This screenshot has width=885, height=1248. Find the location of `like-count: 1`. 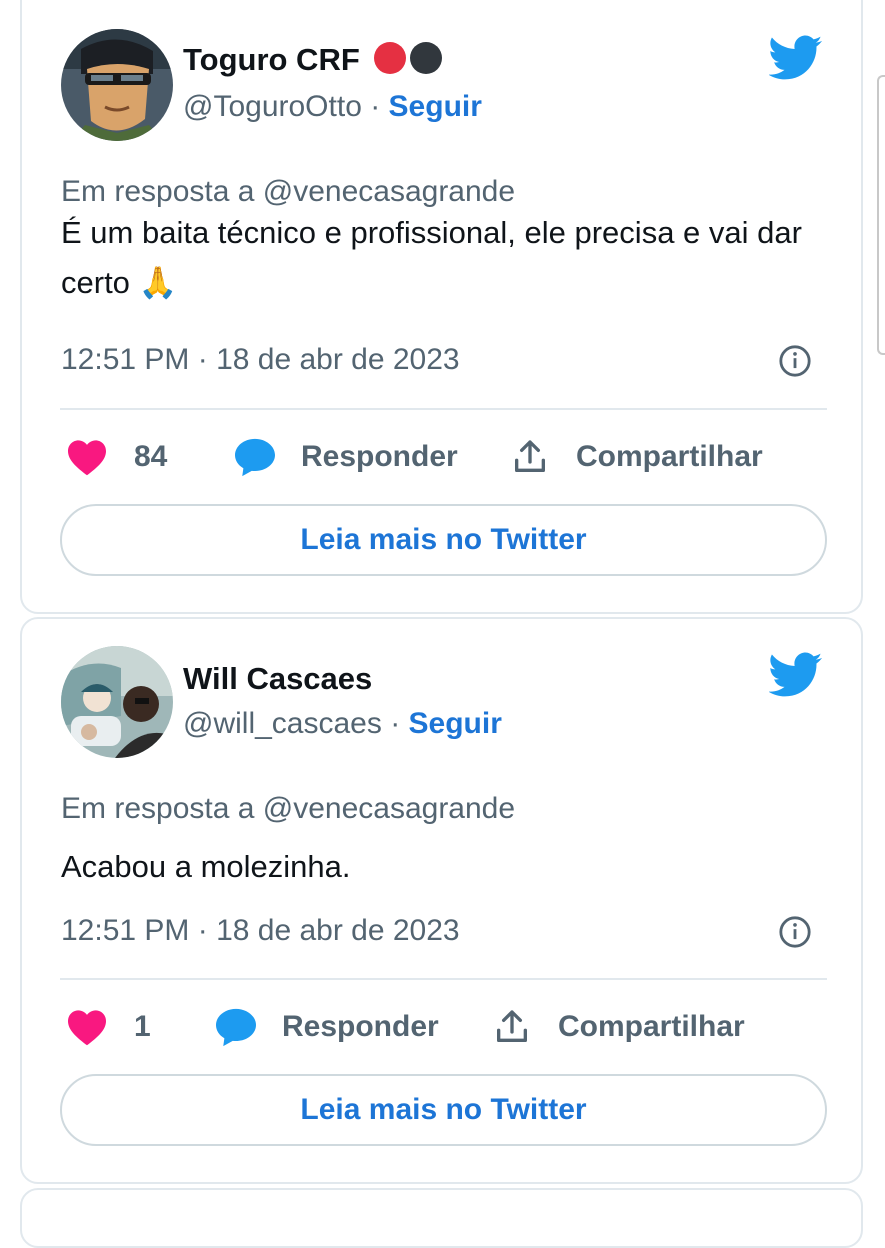

like-count: 1 is located at coordinates (142, 1026).